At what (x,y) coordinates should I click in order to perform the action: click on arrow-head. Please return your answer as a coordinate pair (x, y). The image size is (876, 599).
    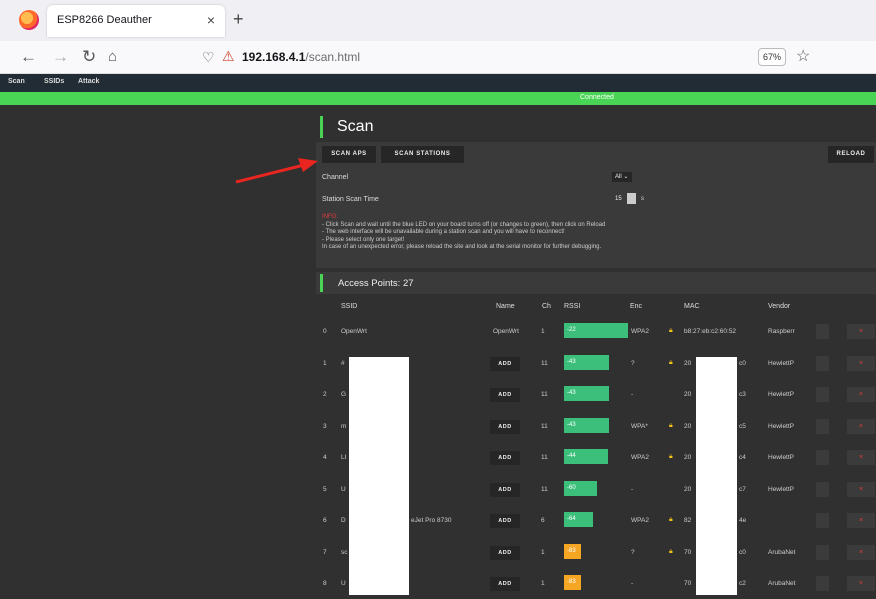
    Looking at the image, I should click on (308, 165).